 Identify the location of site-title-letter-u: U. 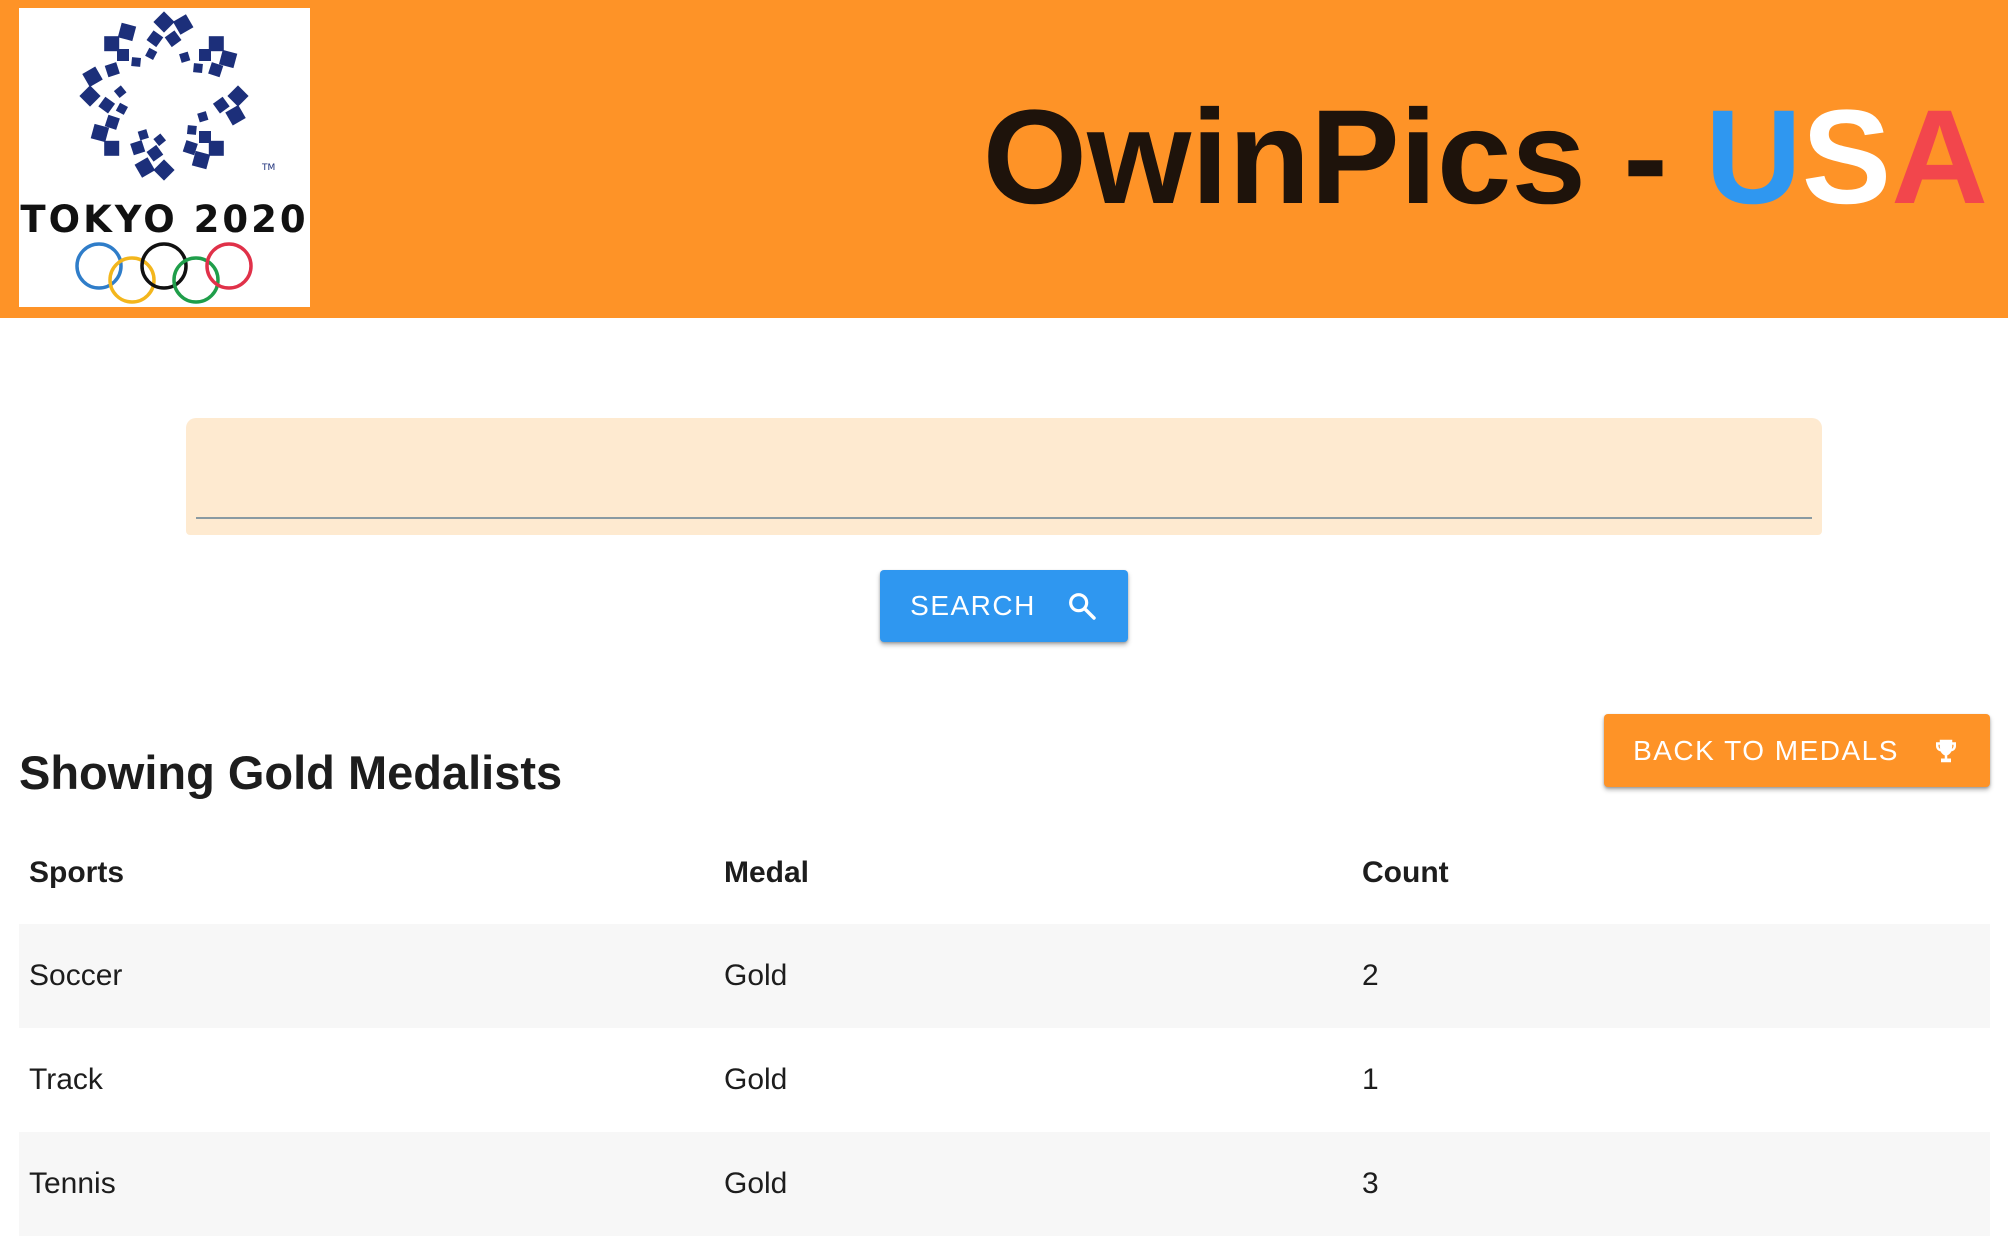
(1753, 157).